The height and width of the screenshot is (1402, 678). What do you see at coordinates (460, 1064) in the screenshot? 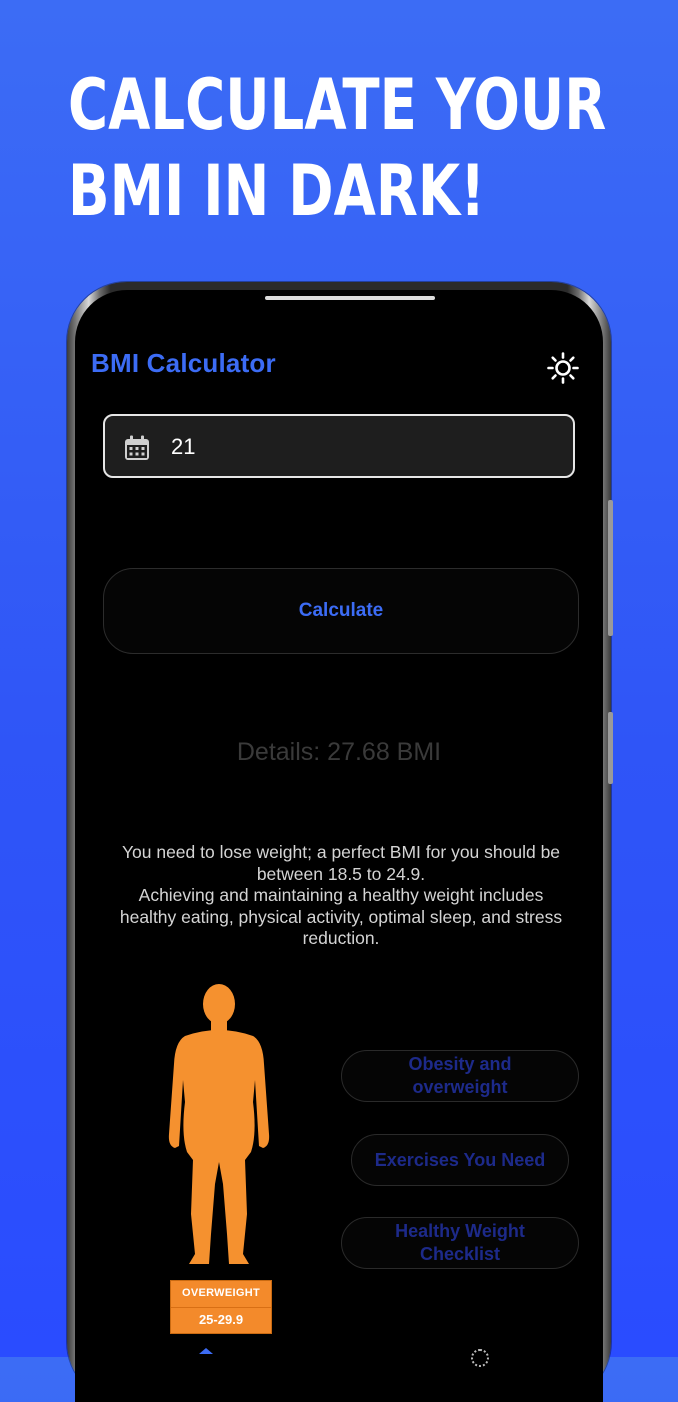
I see `obesity-button-line-1: Obesity and` at bounding box center [460, 1064].